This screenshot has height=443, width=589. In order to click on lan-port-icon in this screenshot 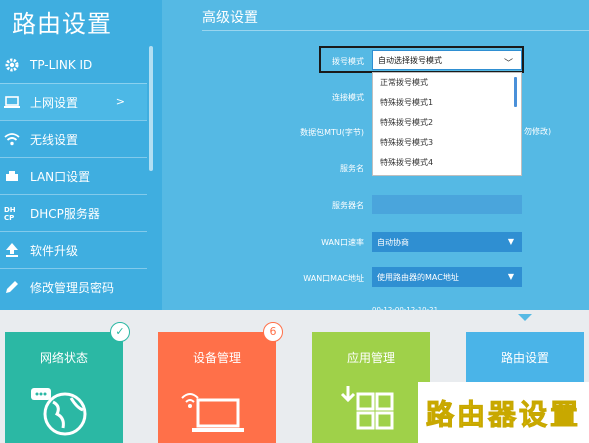, I will do `click(12, 176)`.